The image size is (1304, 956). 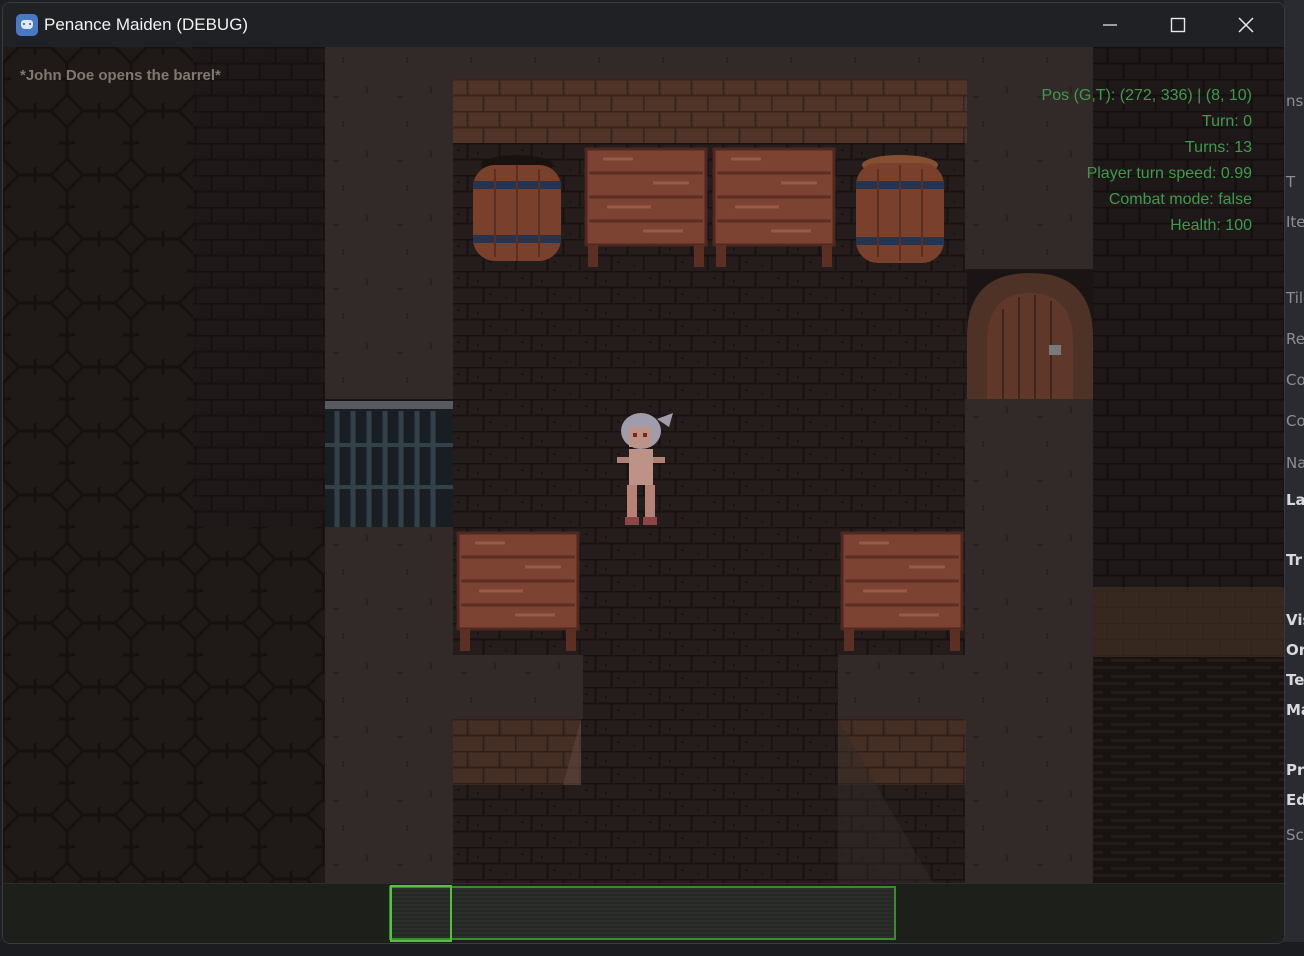 What do you see at coordinates (1218, 147) in the screenshot?
I see `debug-turns: Turns: 13` at bounding box center [1218, 147].